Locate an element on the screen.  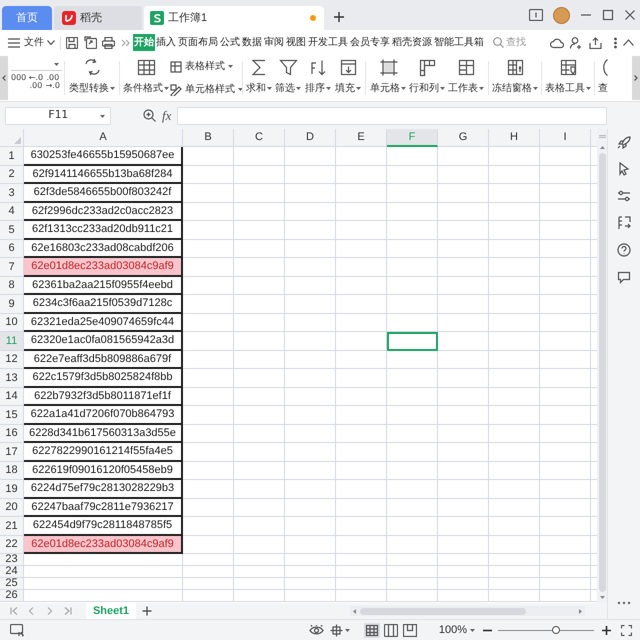
table-transform-icon is located at coordinates (624, 223).